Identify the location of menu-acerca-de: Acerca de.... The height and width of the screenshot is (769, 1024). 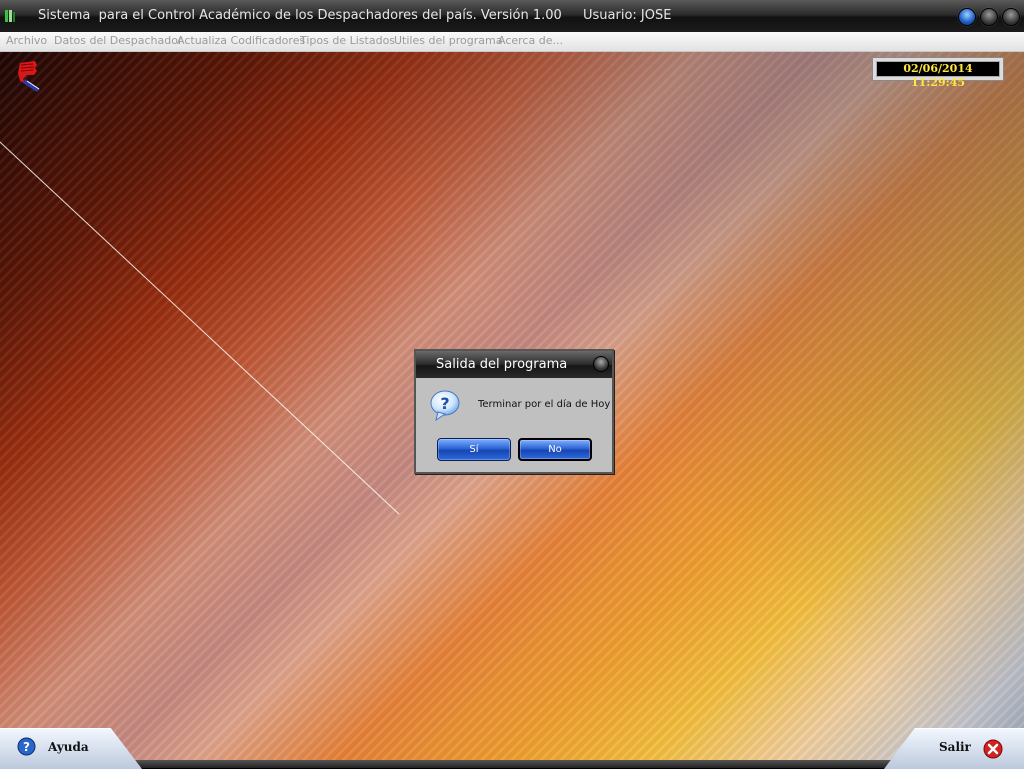
(530, 40).